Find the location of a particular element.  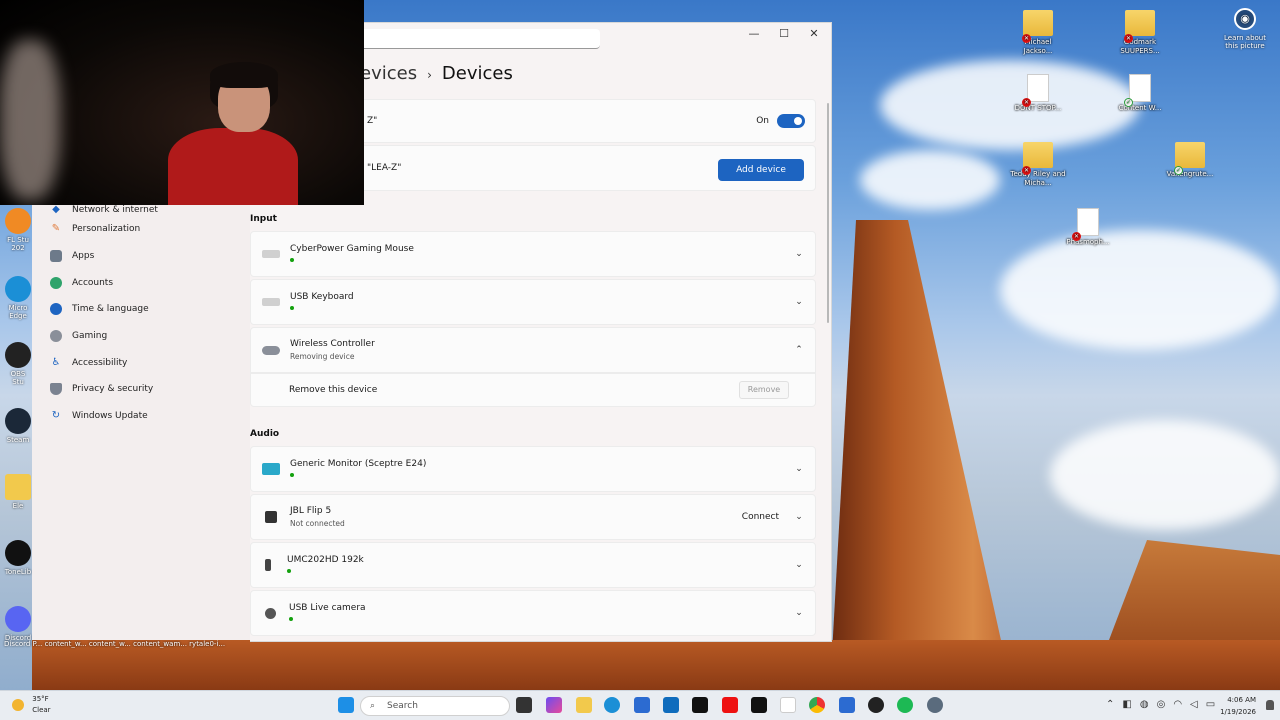

bluetooth-toggle is located at coordinates (791, 121).